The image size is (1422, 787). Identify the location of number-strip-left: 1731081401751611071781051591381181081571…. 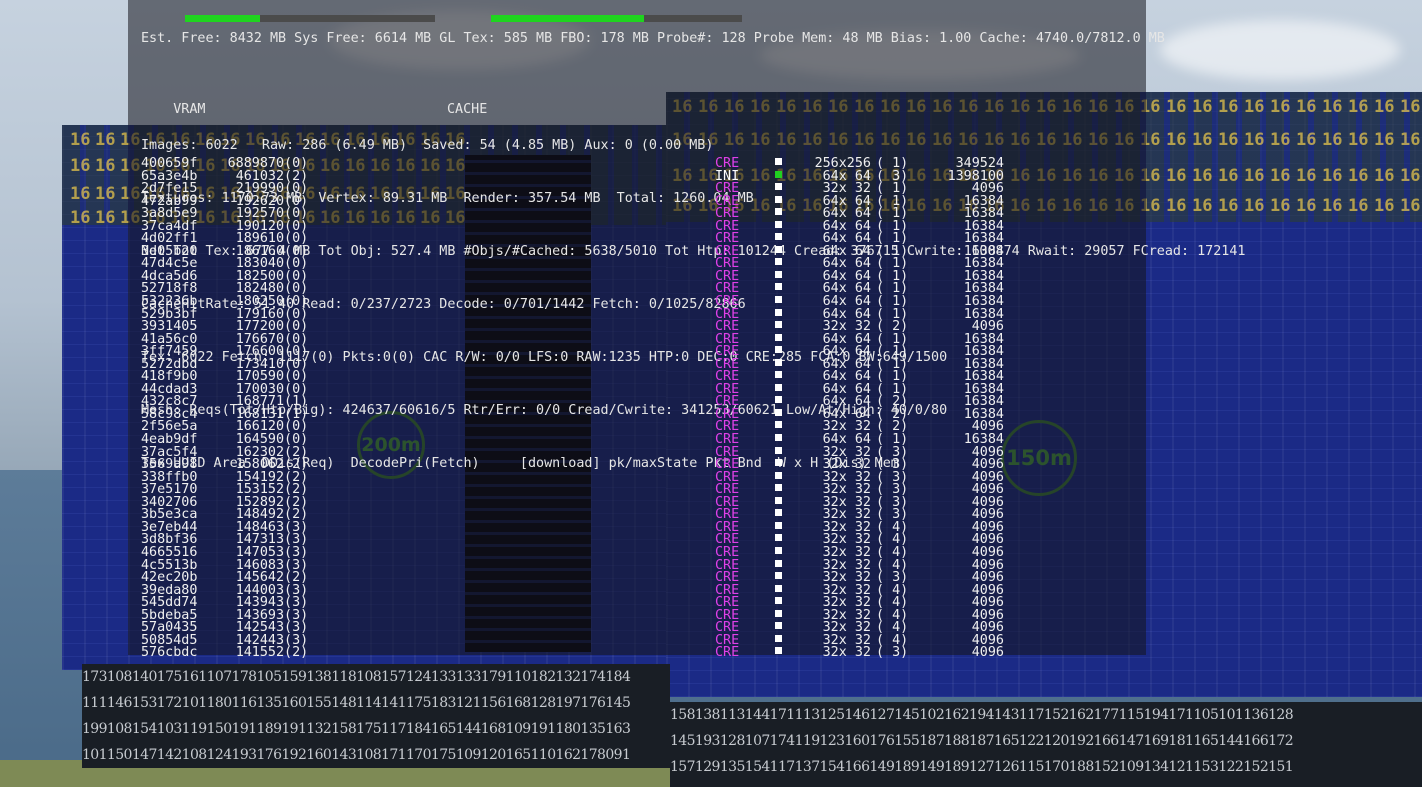
(376, 716).